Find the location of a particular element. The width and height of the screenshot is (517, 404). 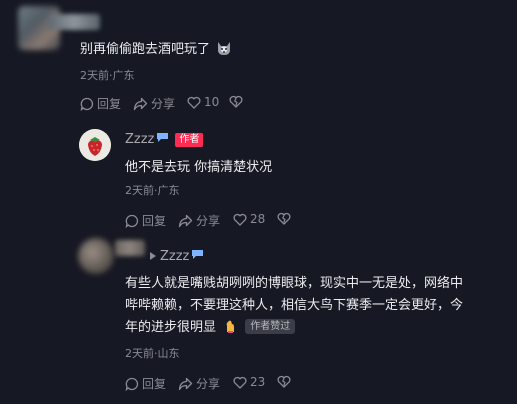

author-name-row: Zzzz 作者 is located at coordinates (164, 139).